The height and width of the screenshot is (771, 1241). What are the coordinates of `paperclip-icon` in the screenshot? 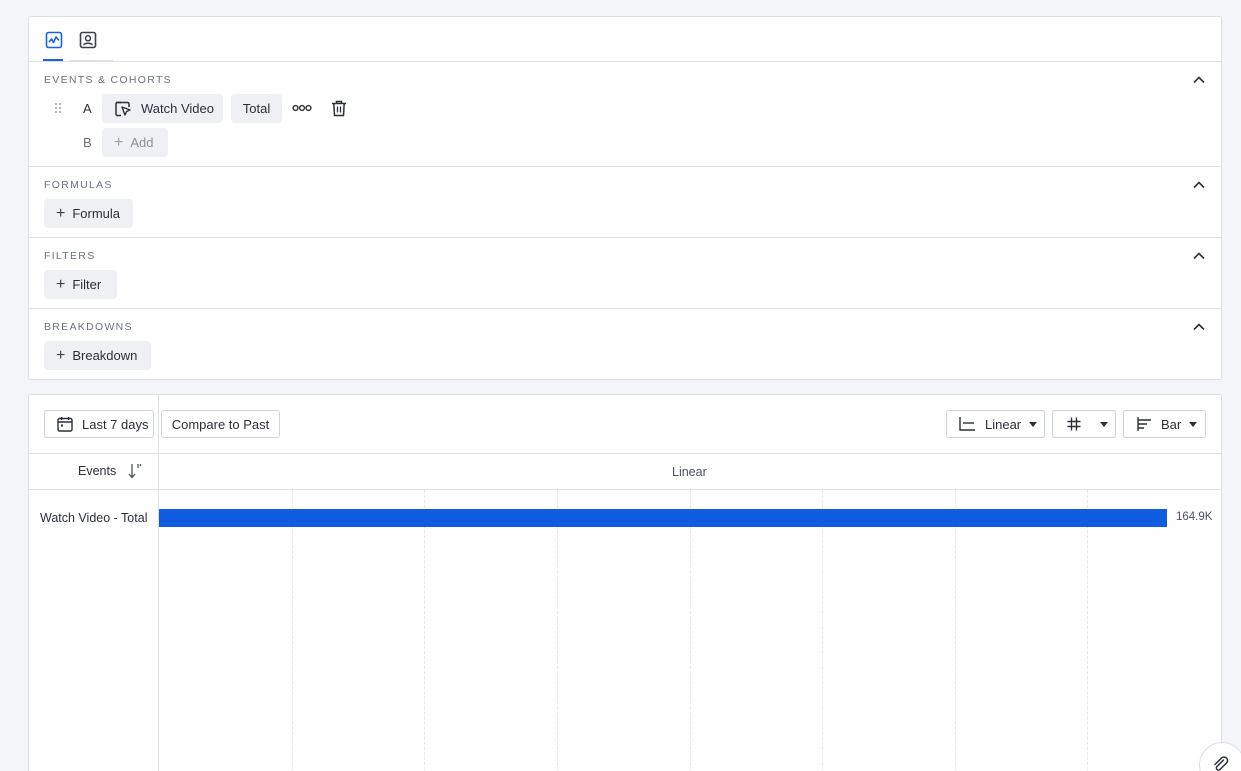 It's located at (1221, 763).